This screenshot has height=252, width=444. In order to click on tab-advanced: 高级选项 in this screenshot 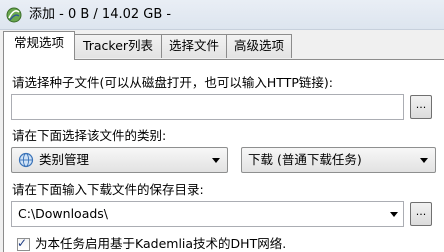, I will do `click(259, 46)`.